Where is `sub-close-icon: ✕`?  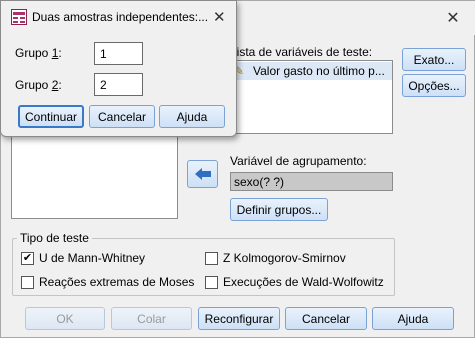 sub-close-icon: ✕ is located at coordinates (219, 17).